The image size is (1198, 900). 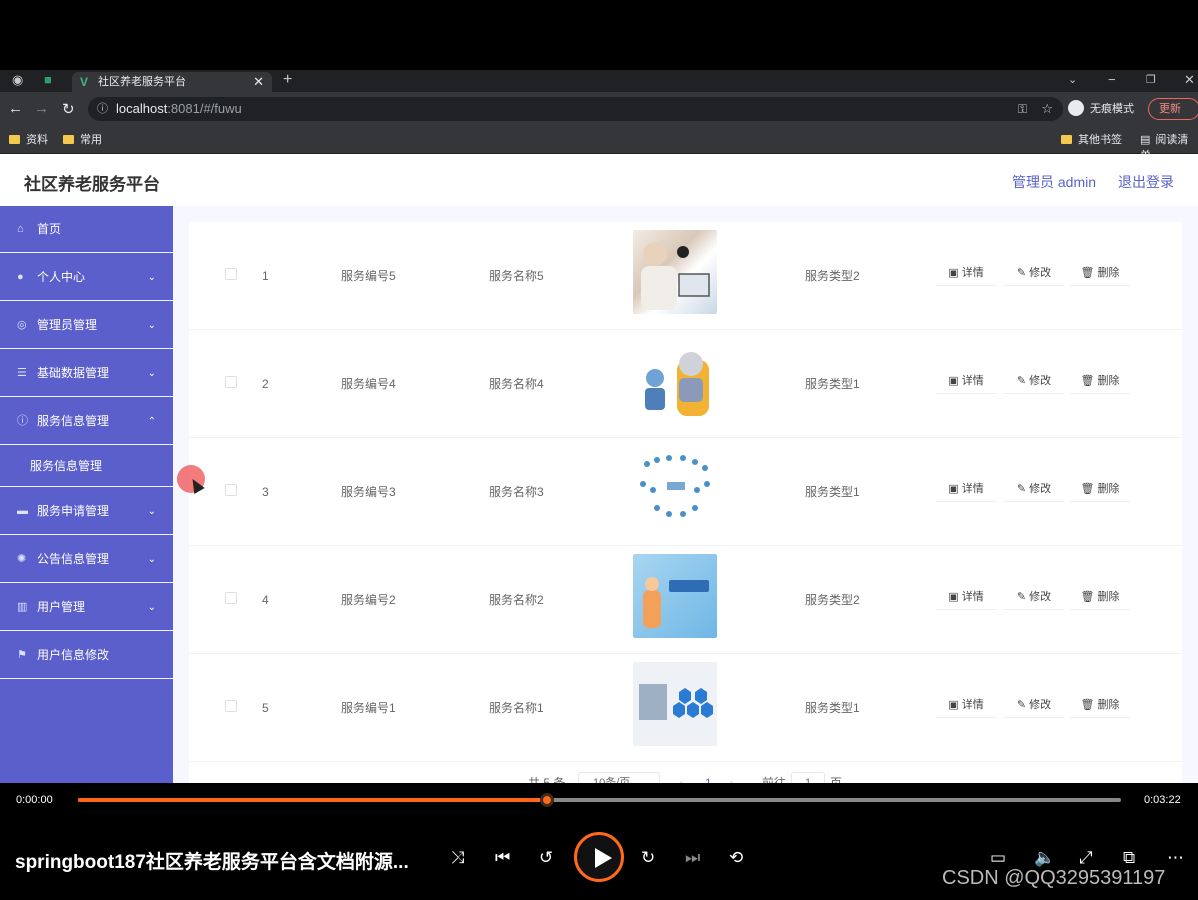 I want to click on tab-strip: ◉ ■ V 社区养老服务平台 ✕ + ⌄ − ❐ ✕, so click(x=599, y=81).